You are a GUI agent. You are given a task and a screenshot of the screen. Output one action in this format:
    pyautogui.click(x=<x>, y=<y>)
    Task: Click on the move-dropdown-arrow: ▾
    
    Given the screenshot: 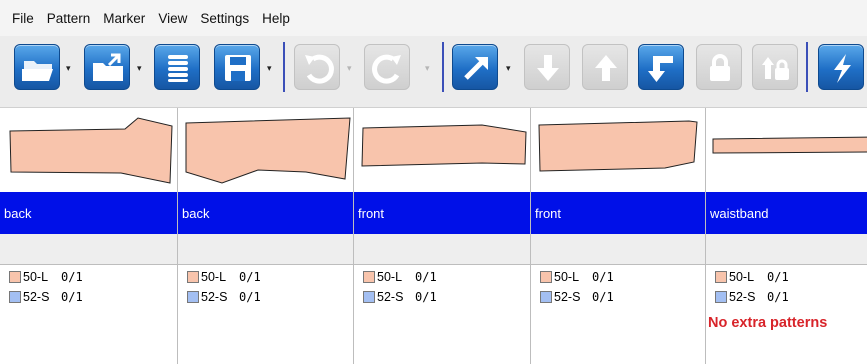 What is the action you would take?
    pyautogui.click(x=510, y=68)
    